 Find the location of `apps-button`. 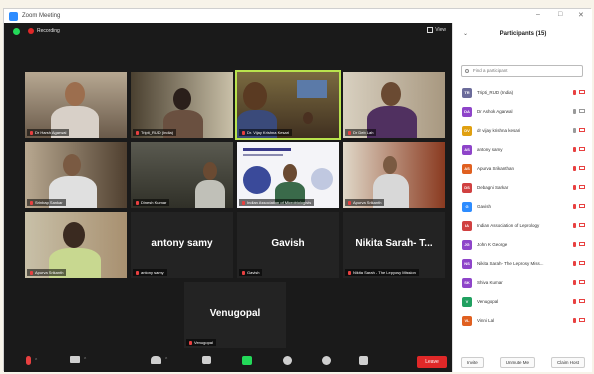

apps-button is located at coordinates (363, 360).